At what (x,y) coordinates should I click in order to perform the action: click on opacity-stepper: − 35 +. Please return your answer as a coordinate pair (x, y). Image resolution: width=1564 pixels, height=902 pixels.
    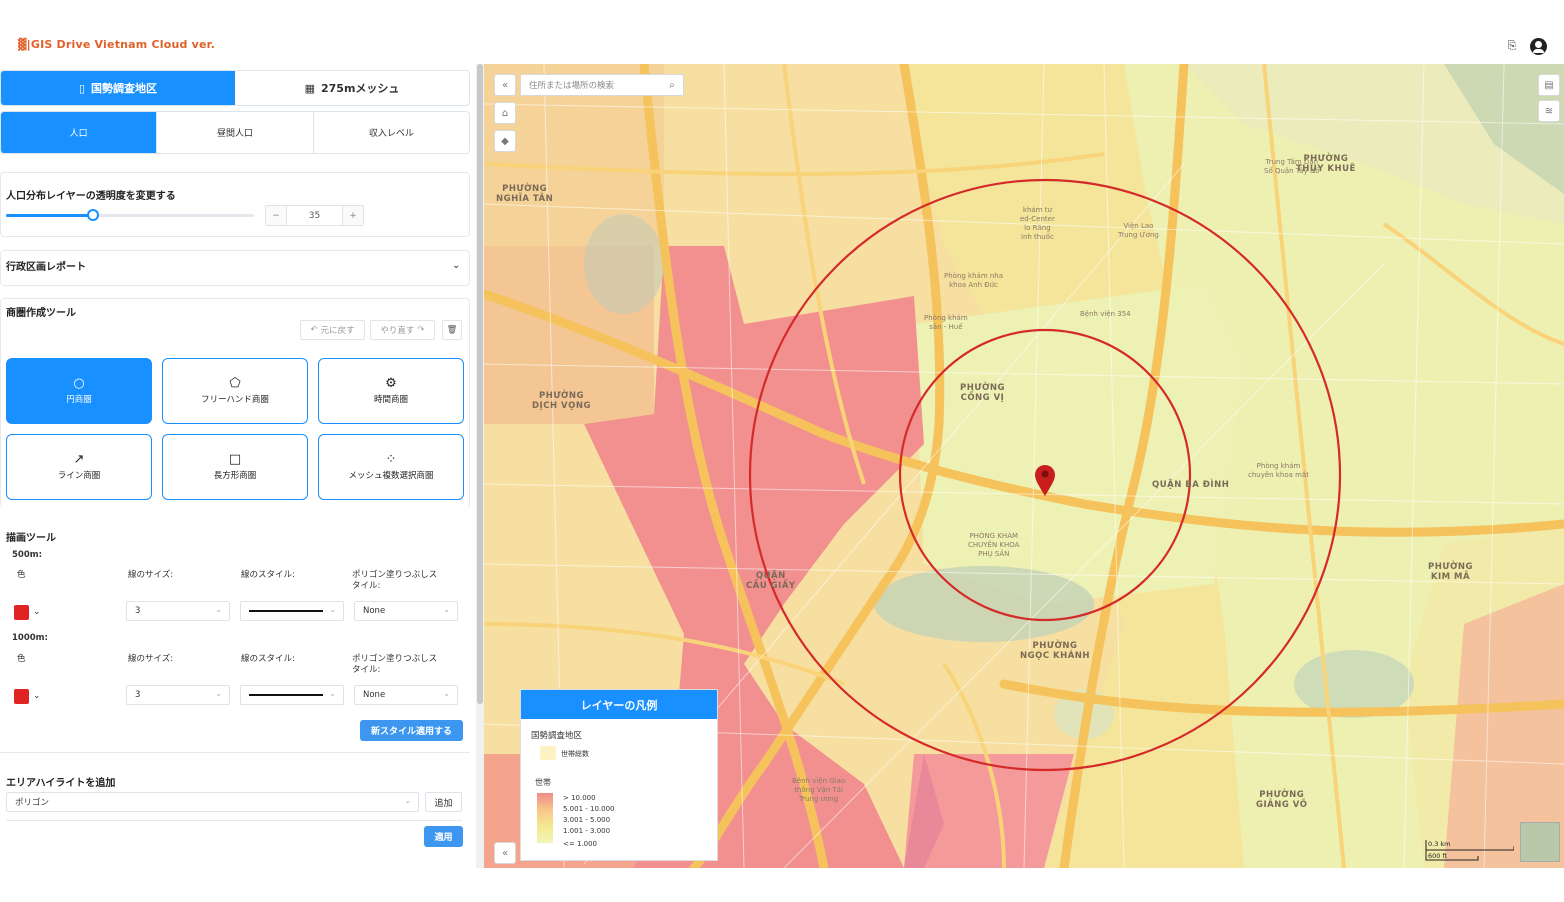
    Looking at the image, I should click on (314, 215).